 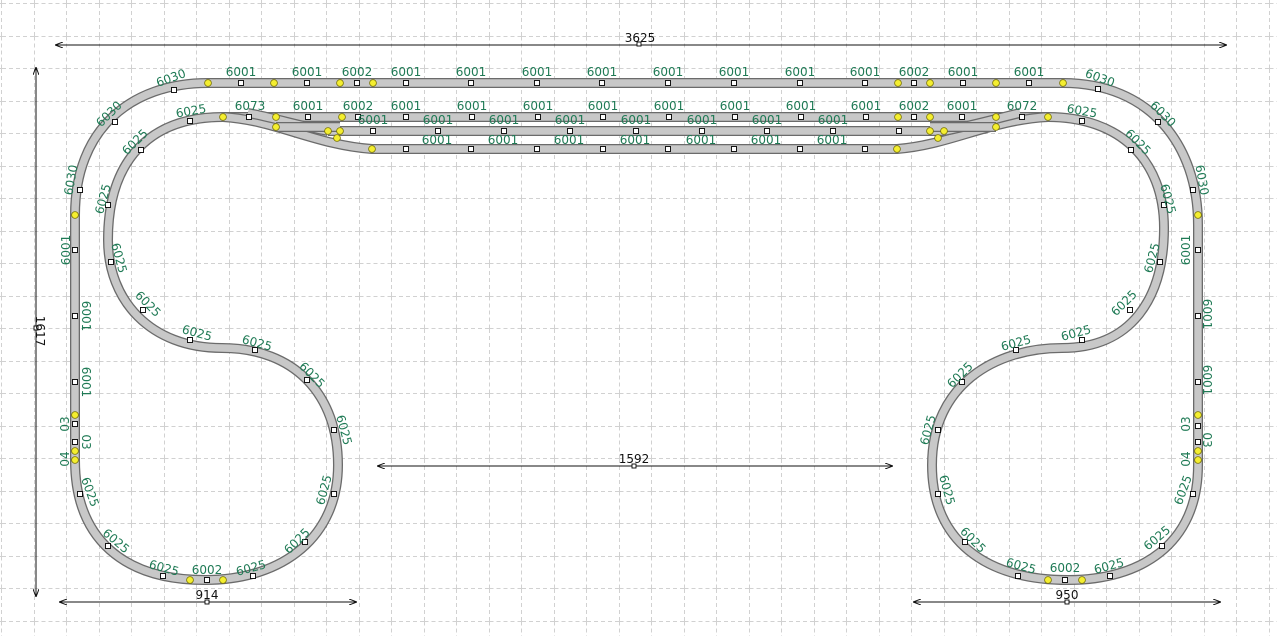 I want to click on track-label: 6072, so click(x=1022, y=106).